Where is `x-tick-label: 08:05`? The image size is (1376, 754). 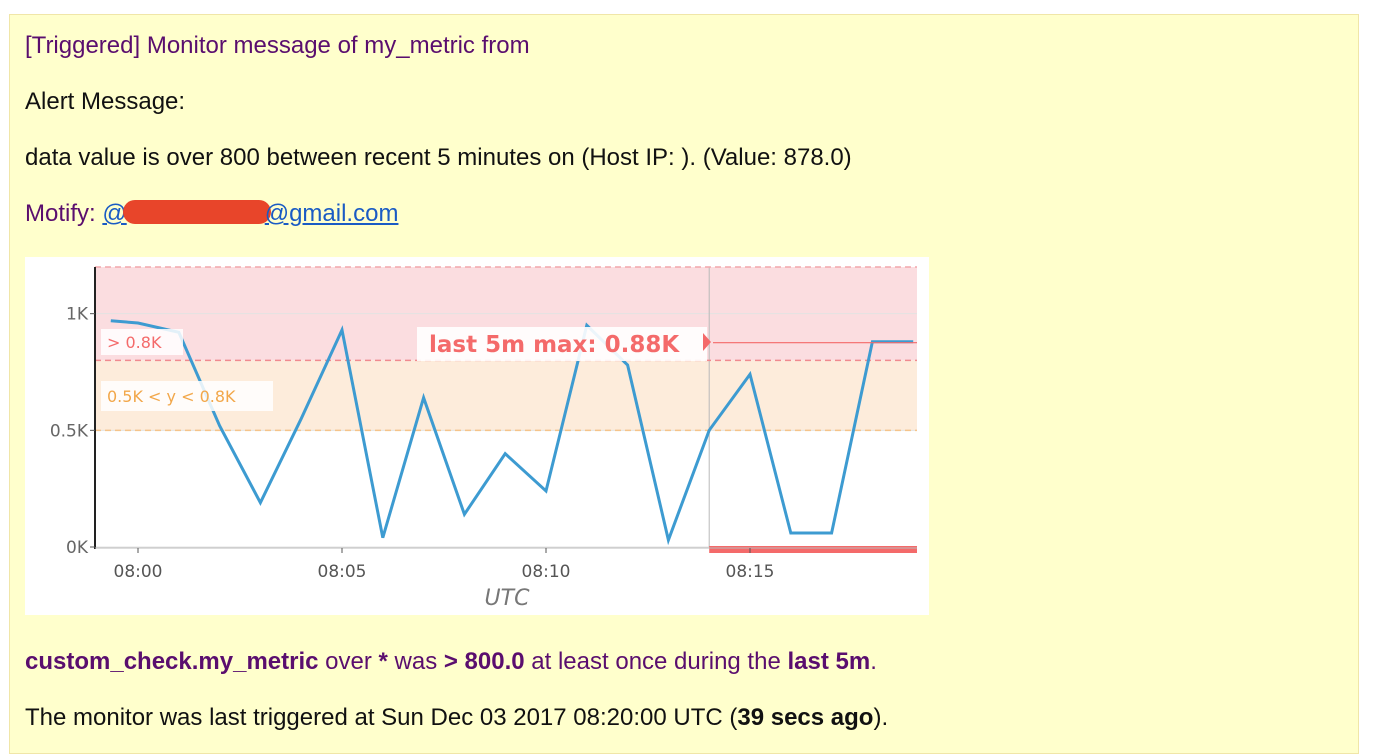 x-tick-label: 08:05 is located at coordinates (342, 572).